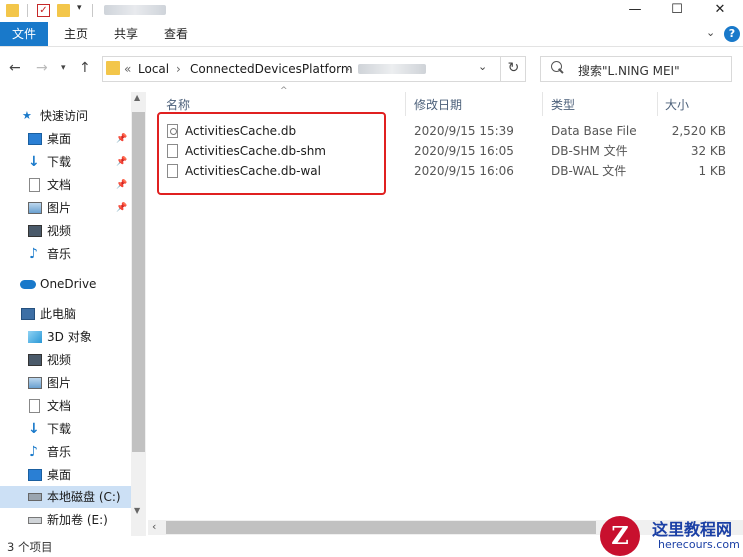 Image resolution: width=743 pixels, height=557 pixels. I want to click on file-modified: 2020/9/15 15:39, so click(464, 131).